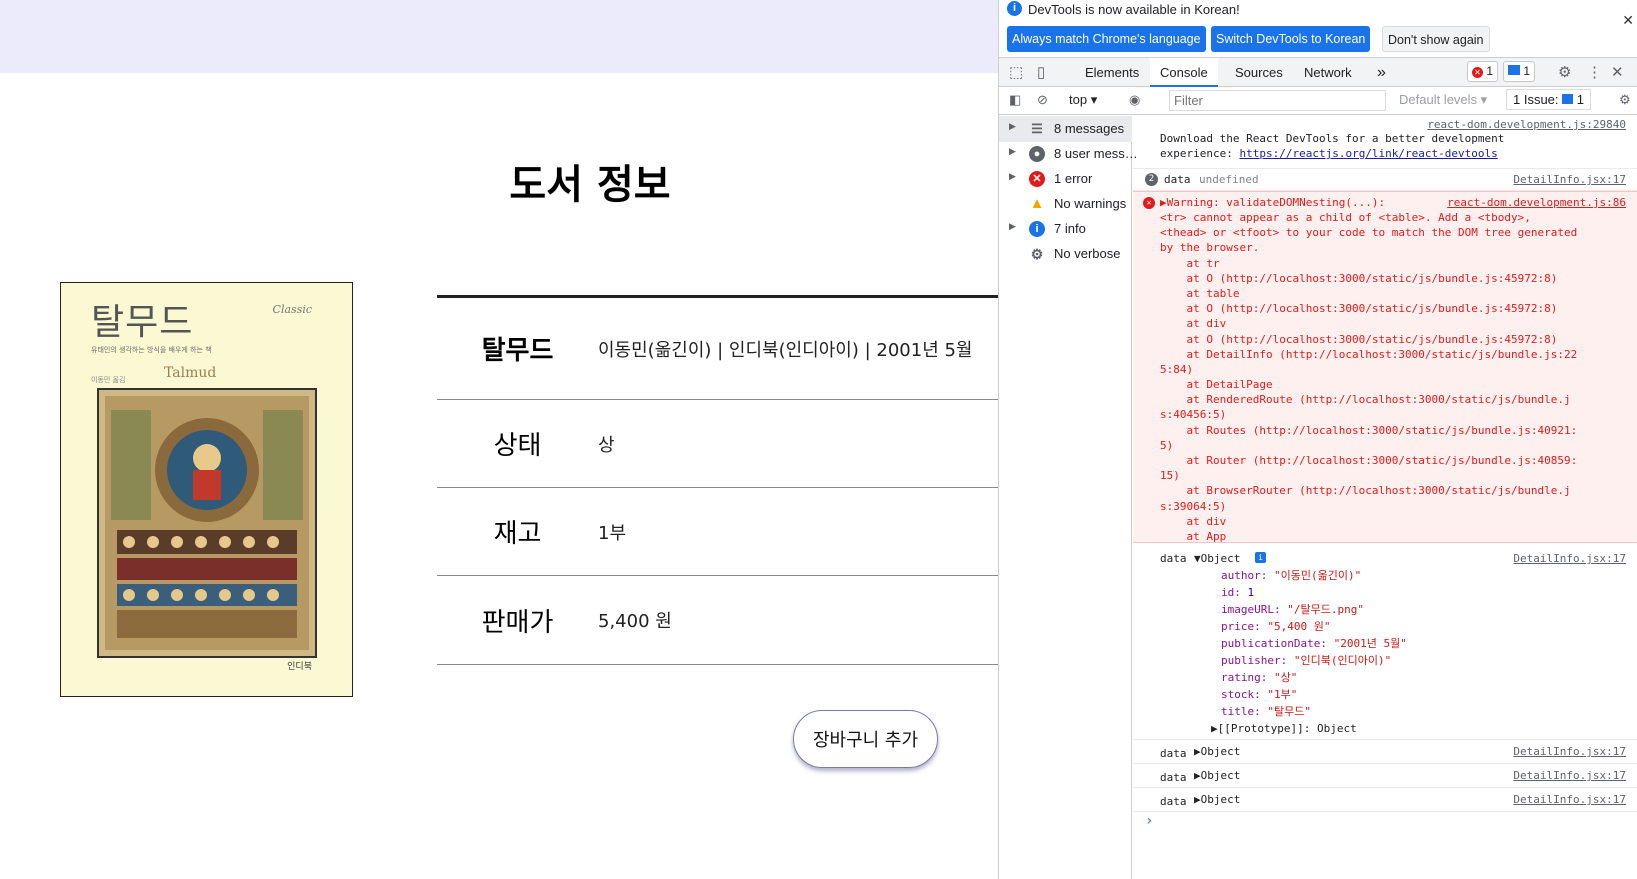 The image size is (1637, 879). Describe the element at coordinates (1291, 576) in the screenshot. I see `object-property: author: "이동민(옮긴이)"` at that location.